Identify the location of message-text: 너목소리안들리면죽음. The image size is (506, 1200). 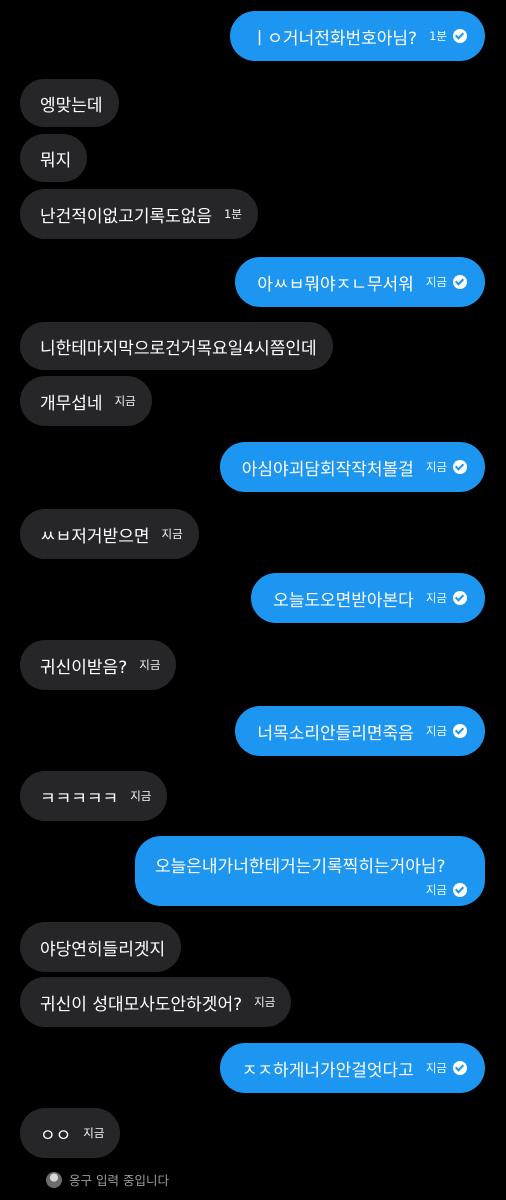
(335, 733).